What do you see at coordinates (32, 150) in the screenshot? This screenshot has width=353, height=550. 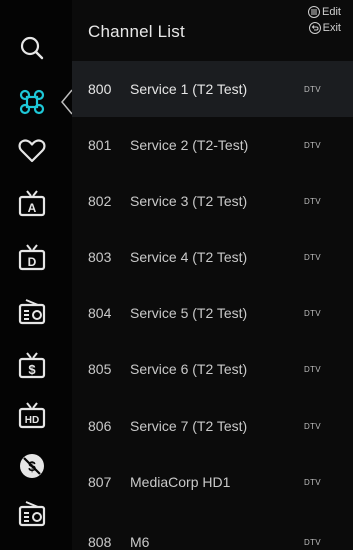 I see `favorite-heart-icon` at bounding box center [32, 150].